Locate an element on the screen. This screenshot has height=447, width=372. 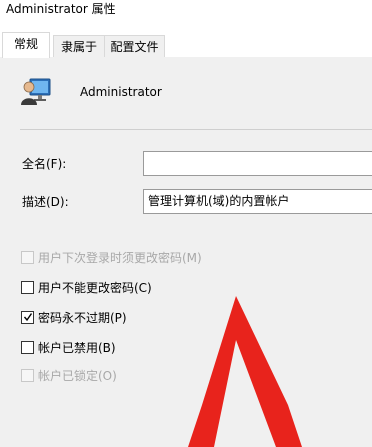
tab-member-of: 隶属于 is located at coordinates (79, 46).